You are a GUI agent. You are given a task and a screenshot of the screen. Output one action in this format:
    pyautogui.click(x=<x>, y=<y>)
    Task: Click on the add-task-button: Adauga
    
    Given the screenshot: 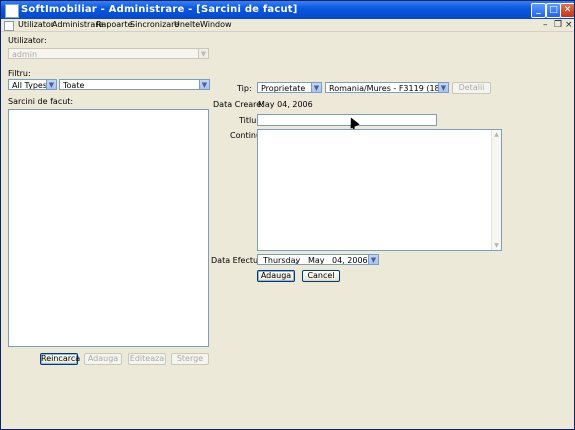 What is the action you would take?
    pyautogui.click(x=103, y=359)
    